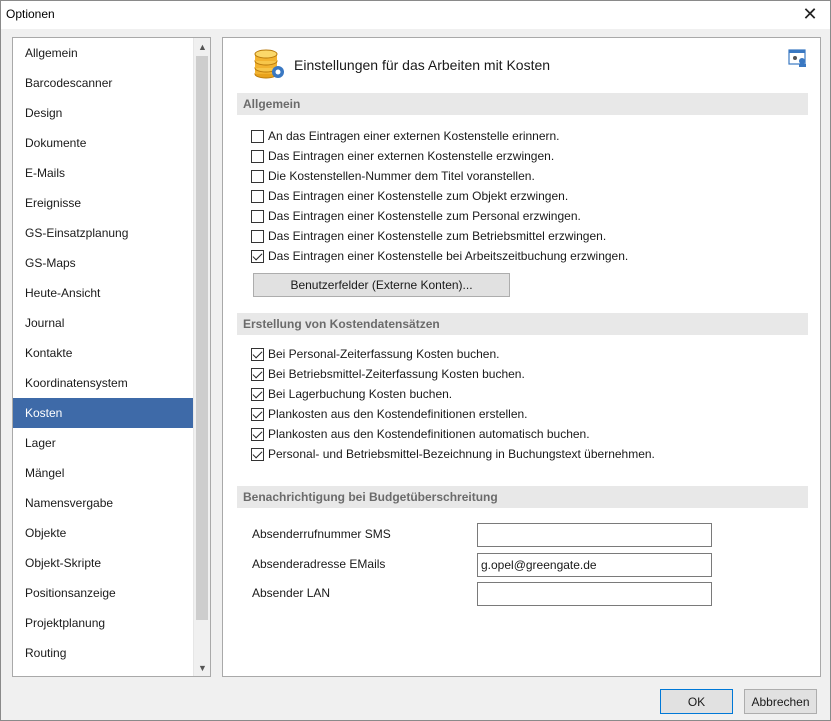 The image size is (831, 721). I want to click on lan-sender-input, so click(594, 594).